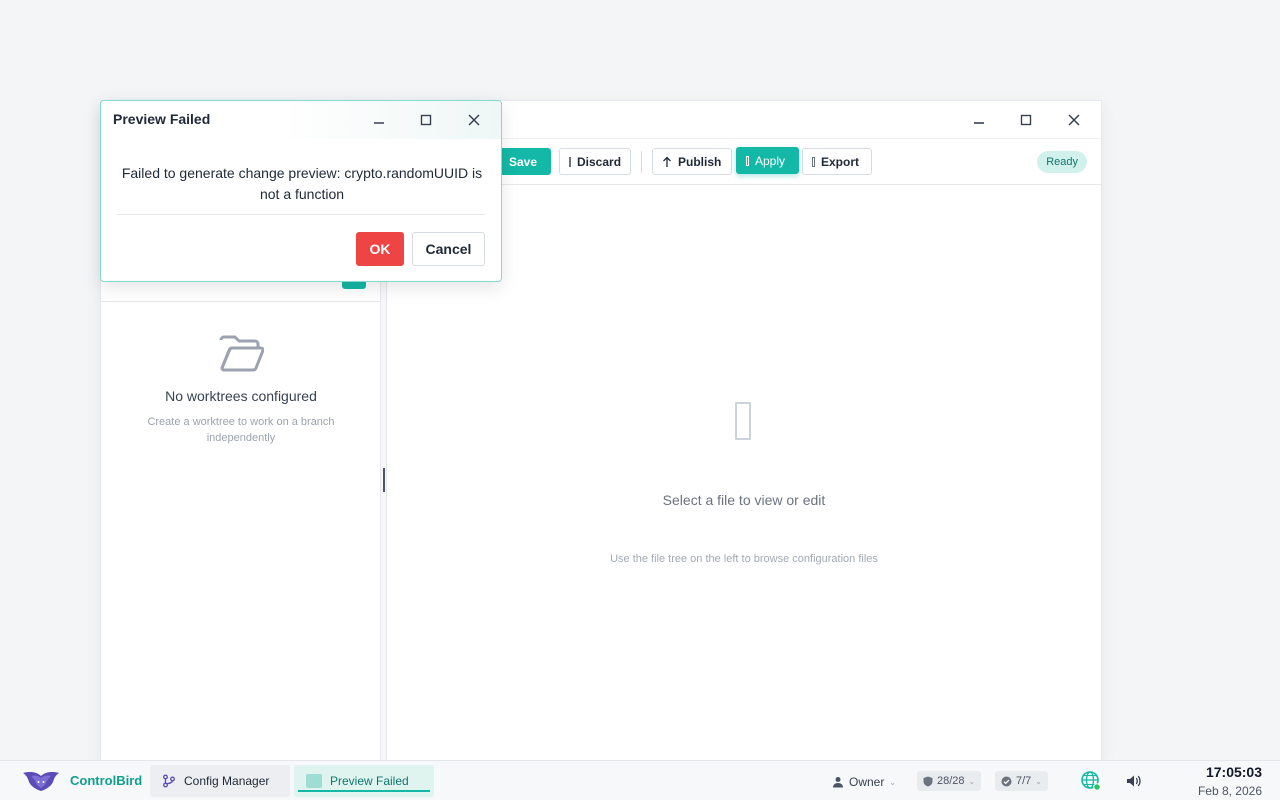 The width and height of the screenshot is (1280, 800). I want to click on security-status: 28/28 ⌄, so click(949, 781).